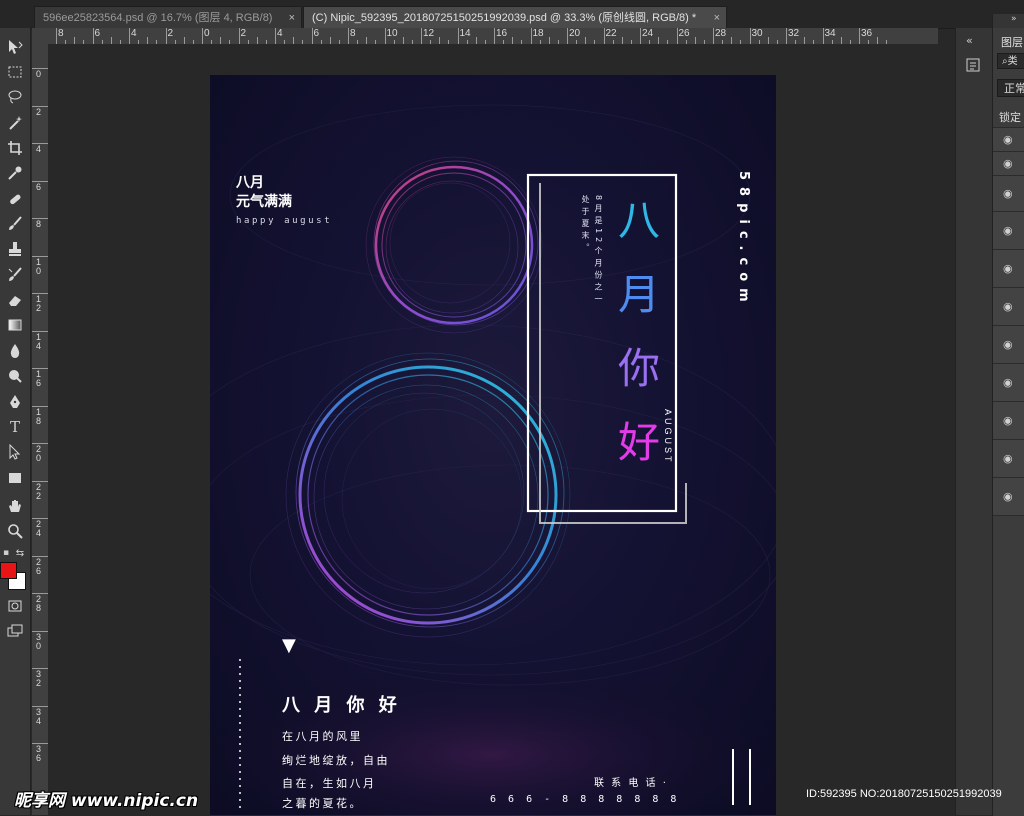  What do you see at coordinates (289, 645) in the screenshot?
I see `triangle-marker: ▼` at bounding box center [289, 645].